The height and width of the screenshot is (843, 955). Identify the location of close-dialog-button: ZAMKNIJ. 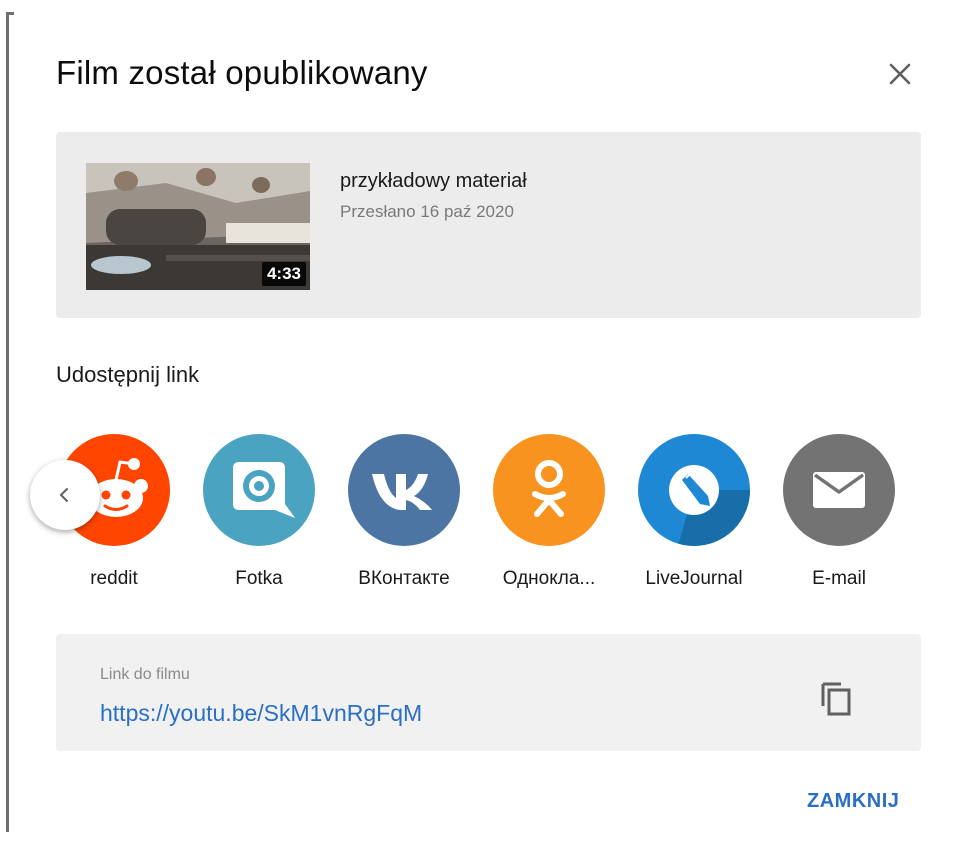
(853, 801).